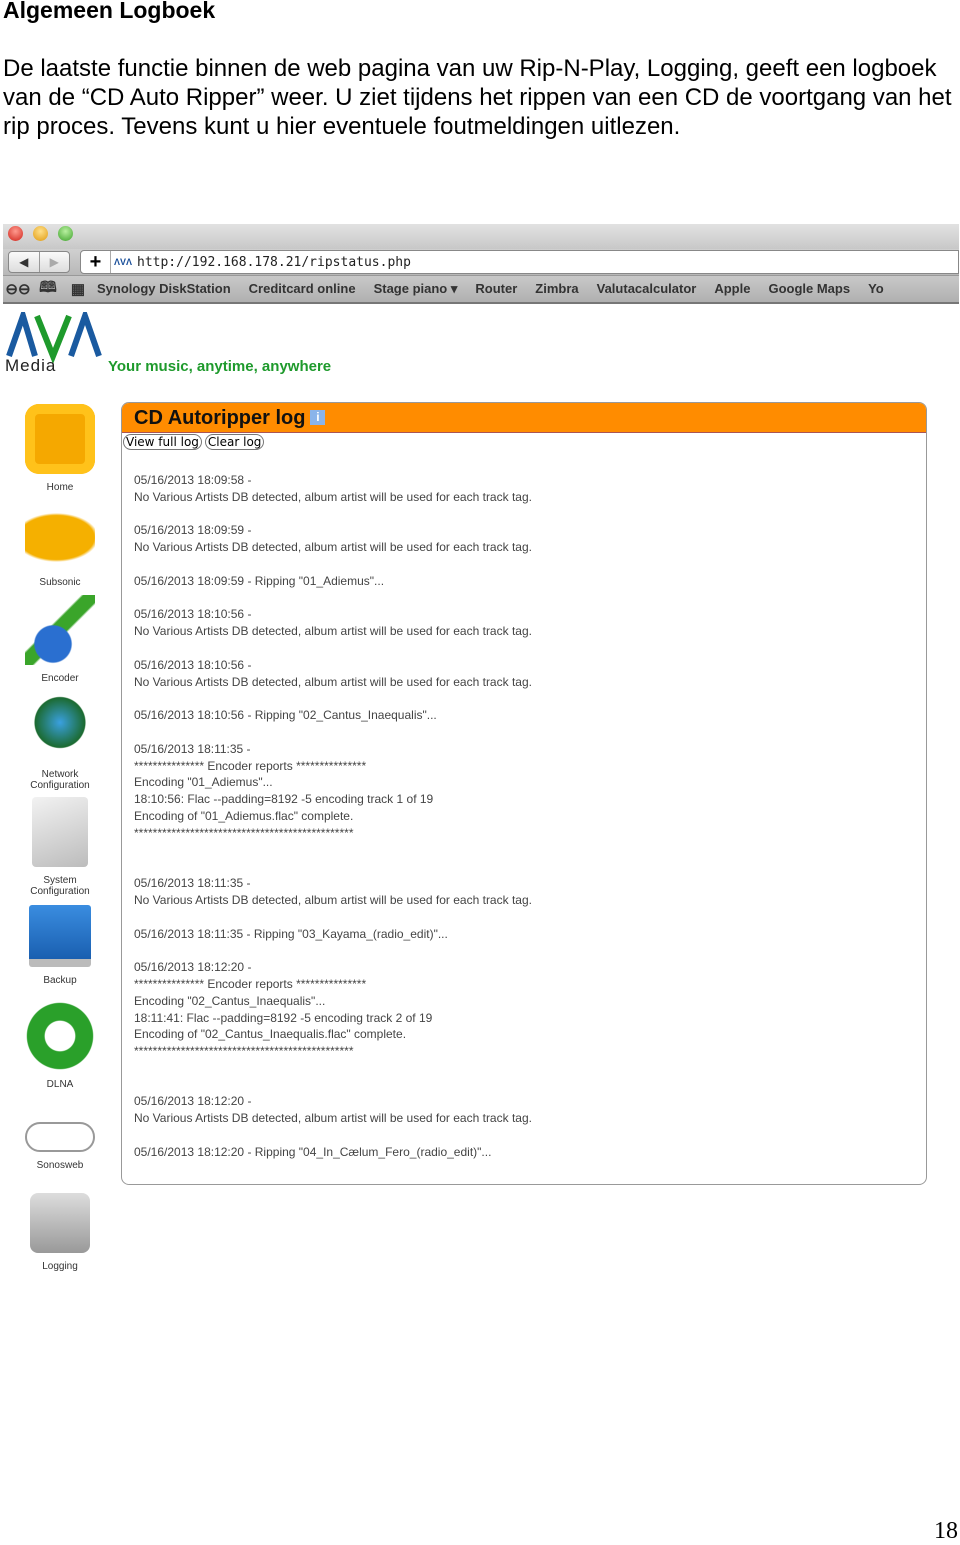  I want to click on sidebar-item-system-configuration: System Configuration, so click(60, 847).